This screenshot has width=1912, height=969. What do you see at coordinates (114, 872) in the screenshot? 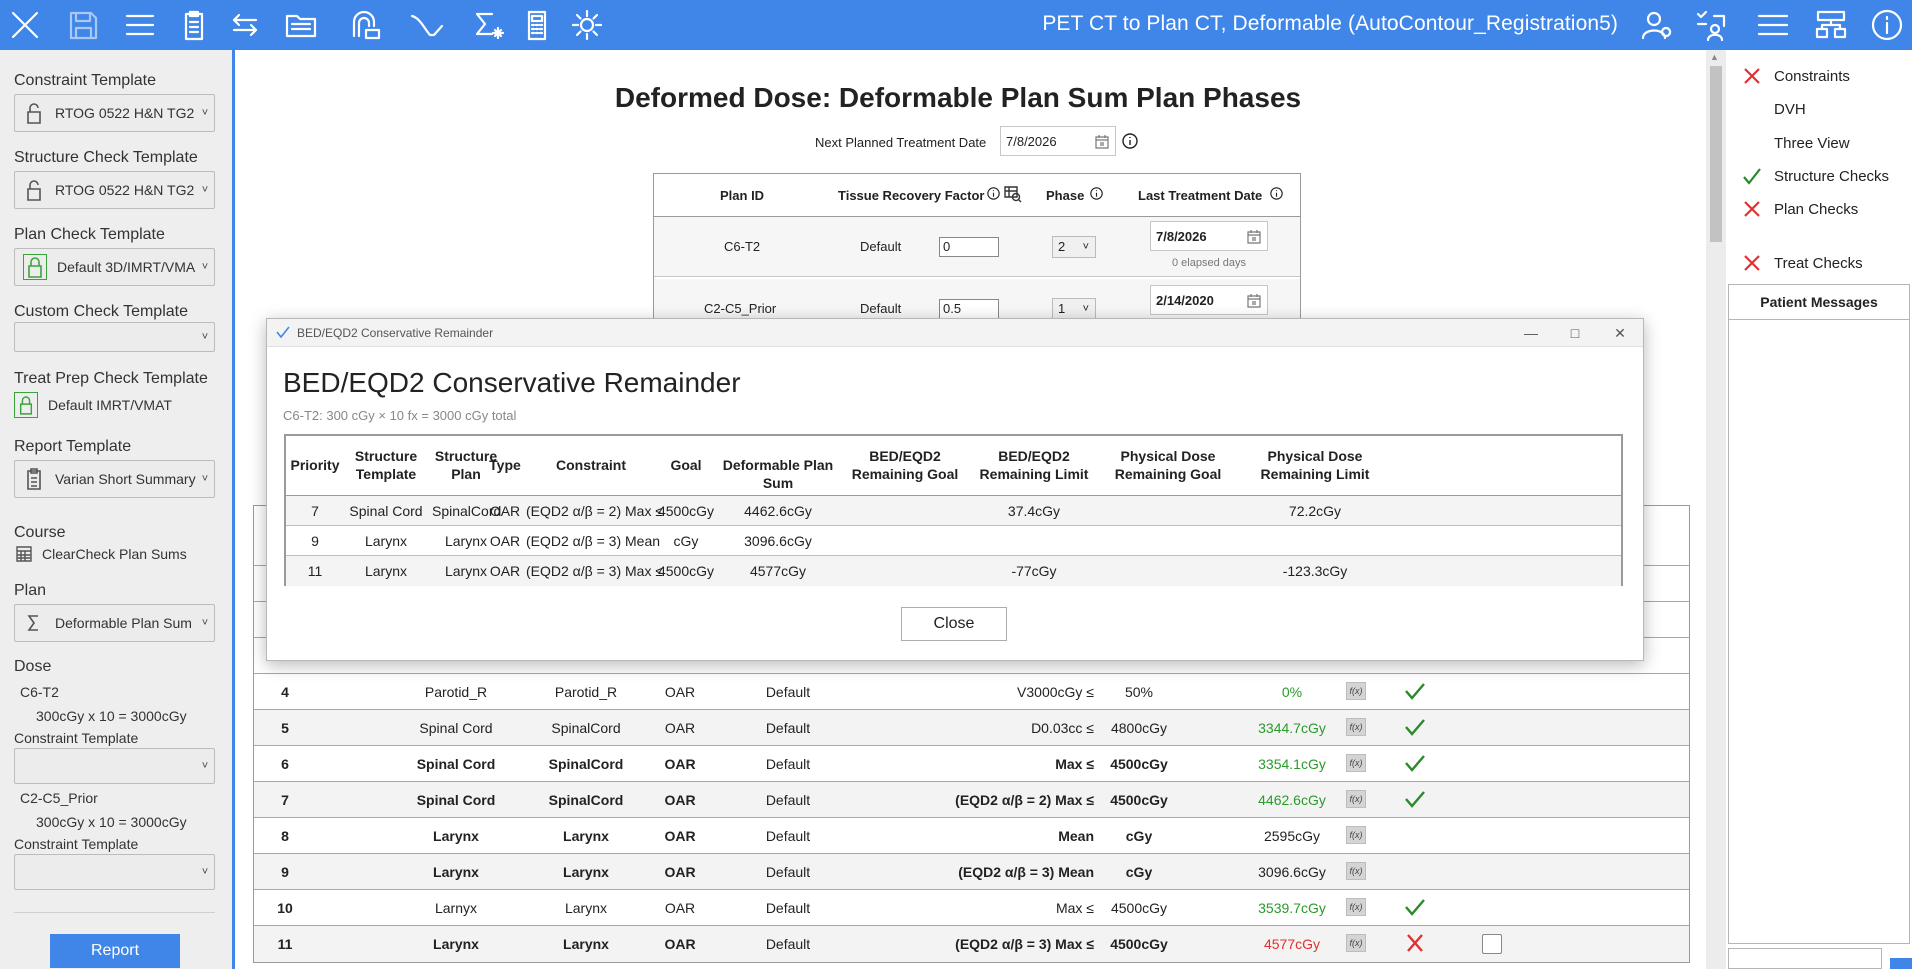
I see `dose2-constraint-select: ˅` at bounding box center [114, 872].